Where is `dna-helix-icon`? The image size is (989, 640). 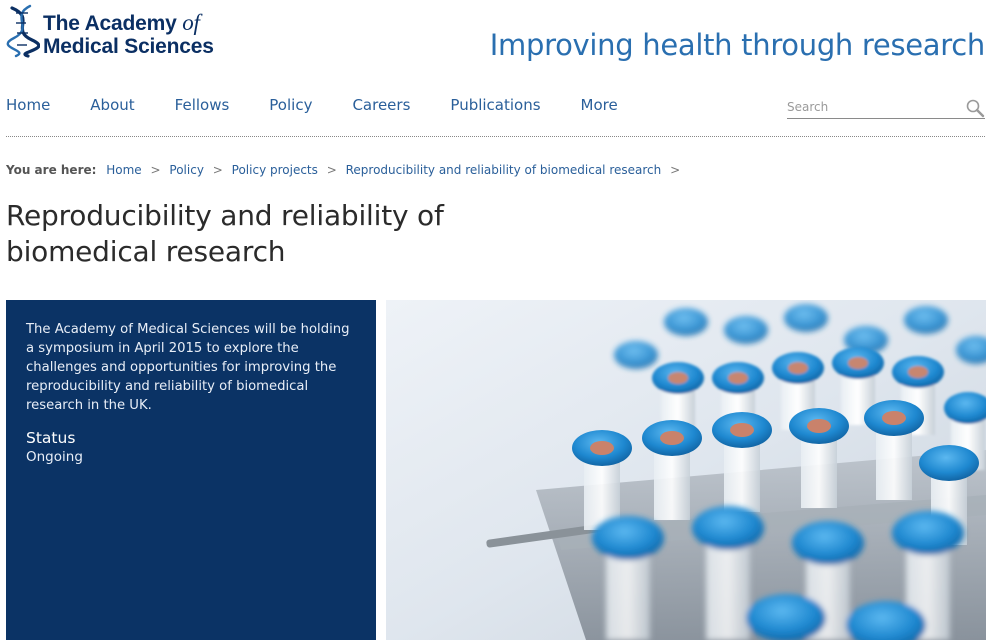
dna-helix-icon is located at coordinates (23, 31).